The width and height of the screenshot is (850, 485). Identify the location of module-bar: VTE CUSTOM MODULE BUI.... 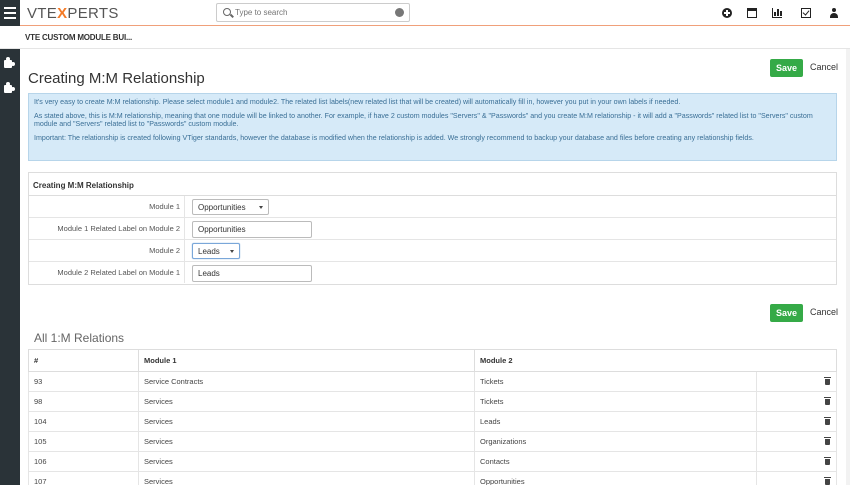
(425, 38).